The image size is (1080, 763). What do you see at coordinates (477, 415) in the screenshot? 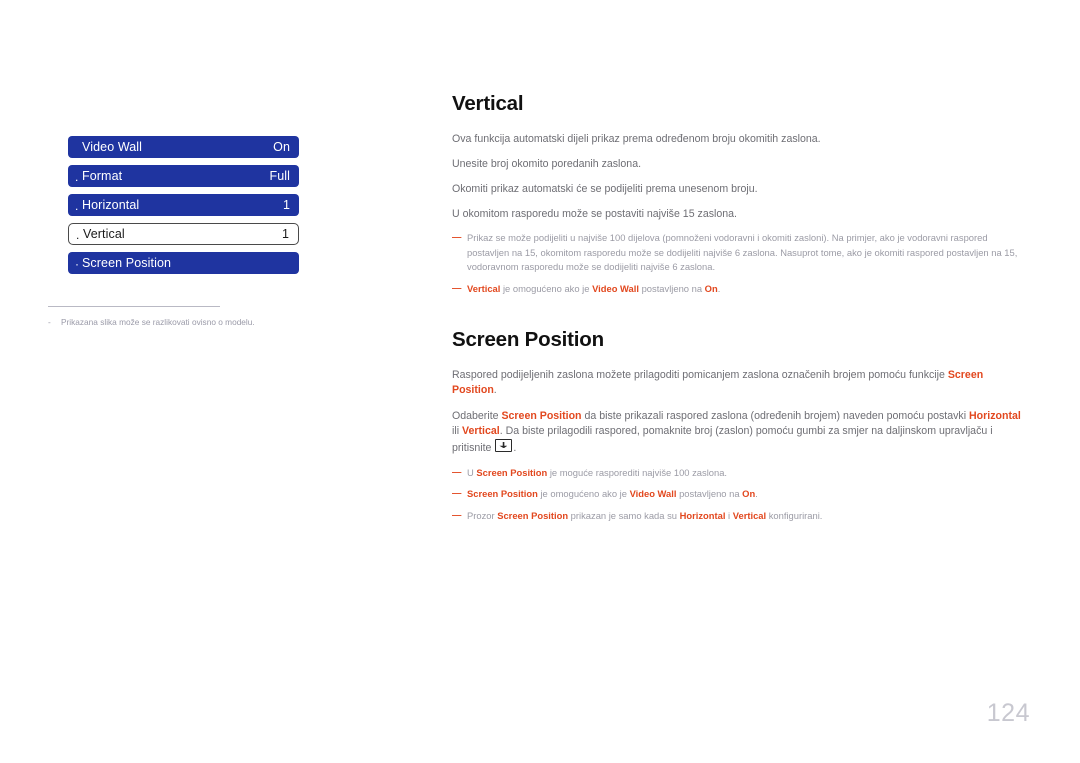
I see `text-fragment: Odaberite` at bounding box center [477, 415].